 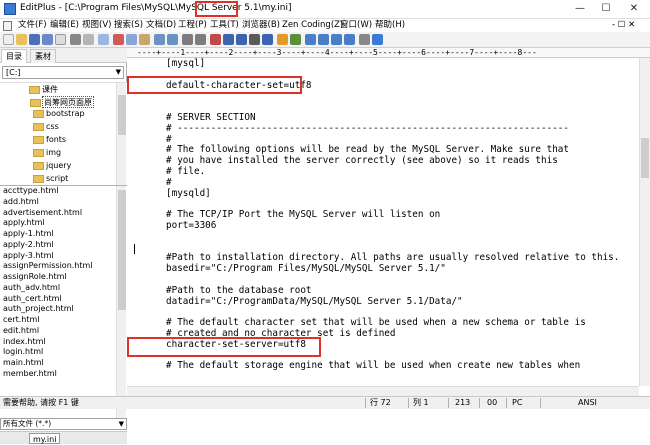 I want to click on dir-item: fonts, so click(x=49, y=140).